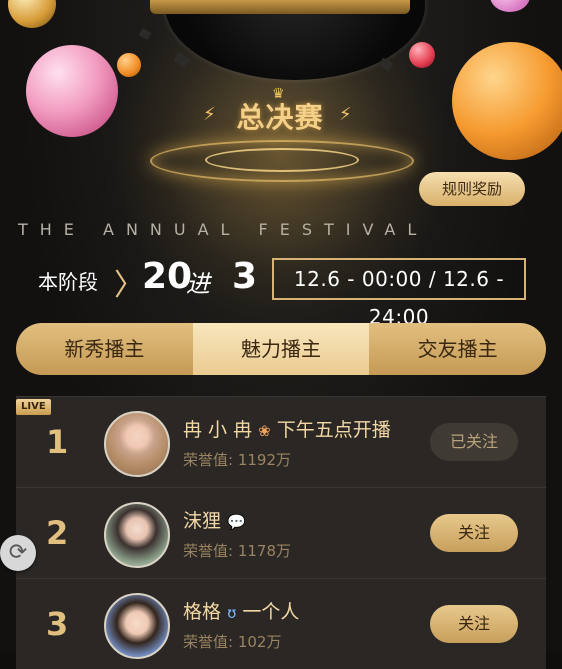 The image size is (562, 669). Describe the element at coordinates (282, 160) in the screenshot. I see `glowing-stage-inner` at that location.